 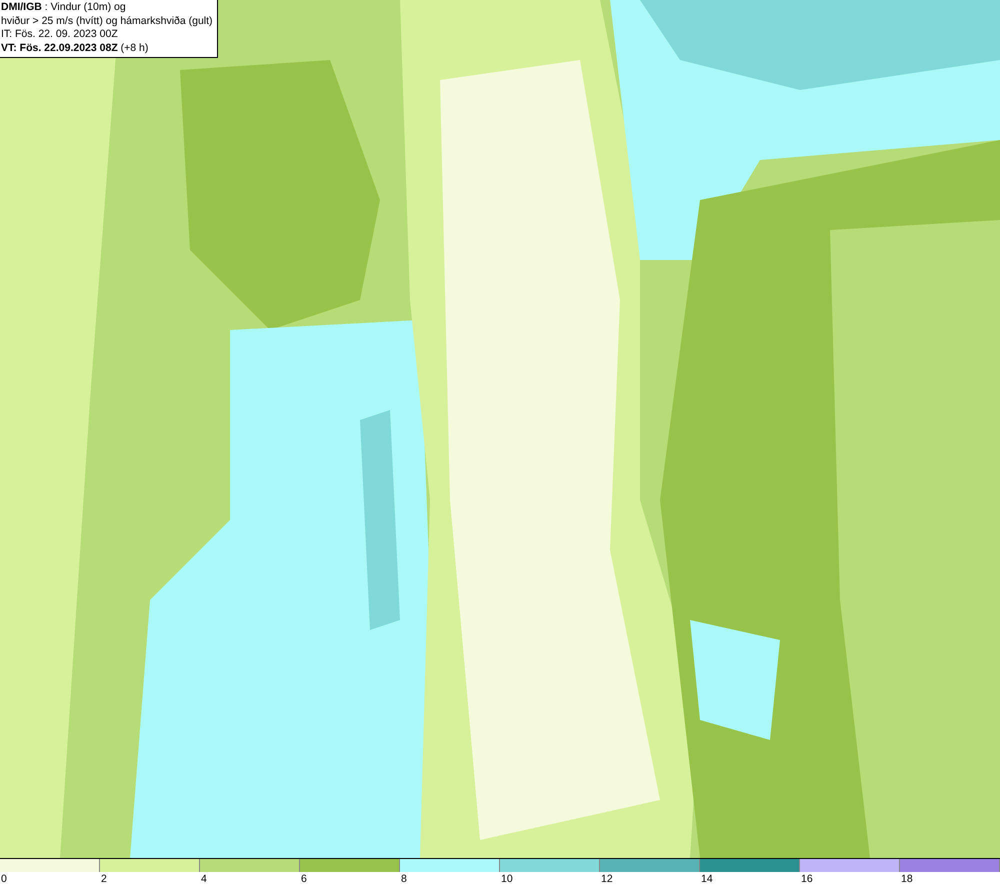 What do you see at coordinates (203, 879) in the screenshot?
I see `legend-tick-label: 4` at bounding box center [203, 879].